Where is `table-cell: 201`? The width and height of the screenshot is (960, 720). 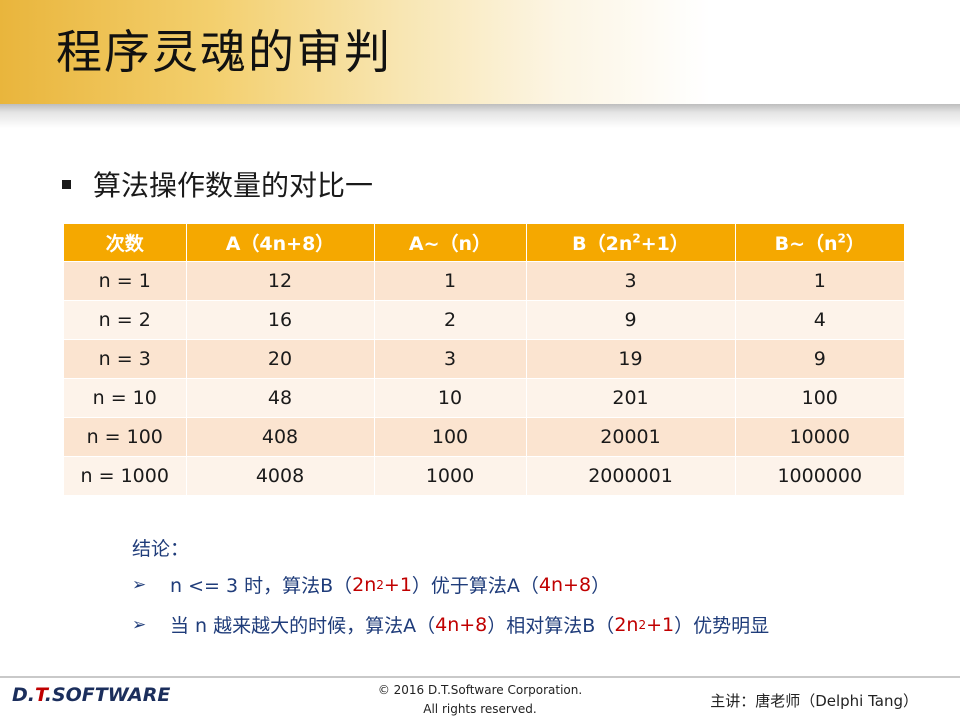 table-cell: 201 is located at coordinates (631, 398).